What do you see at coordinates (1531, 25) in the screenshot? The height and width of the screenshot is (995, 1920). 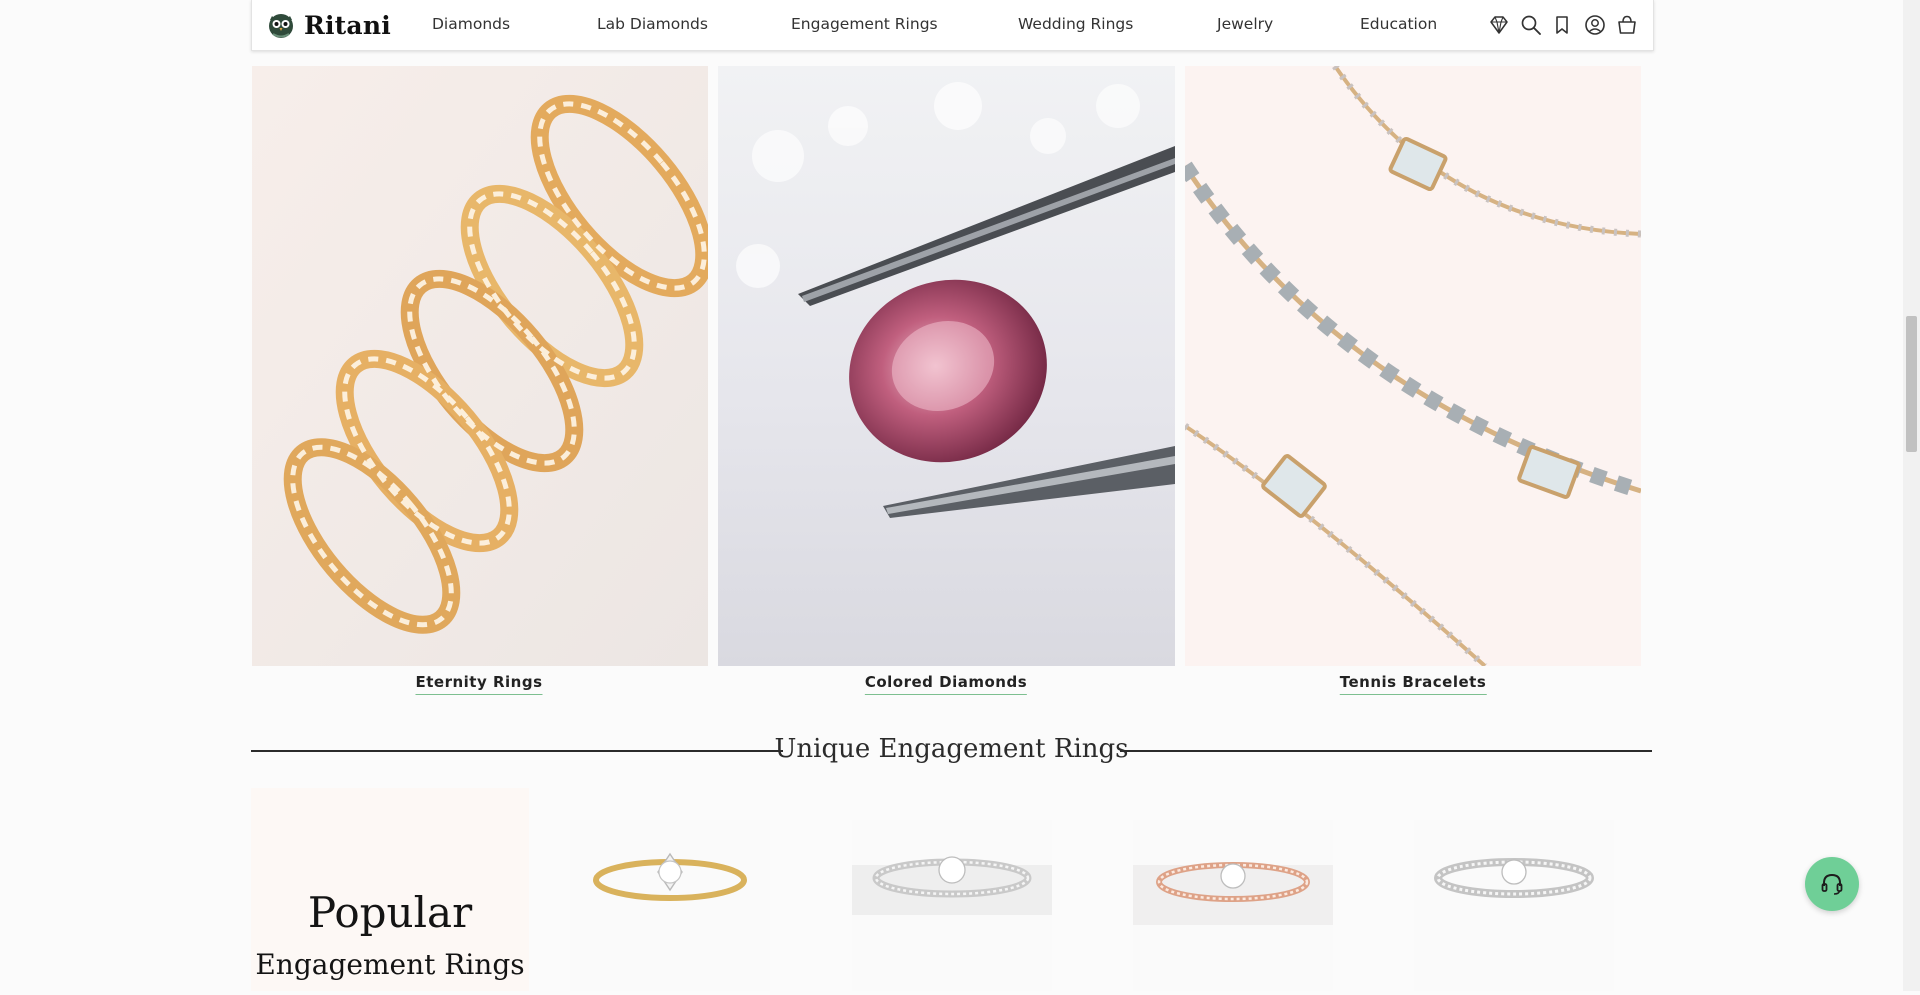 I see `search-icon` at bounding box center [1531, 25].